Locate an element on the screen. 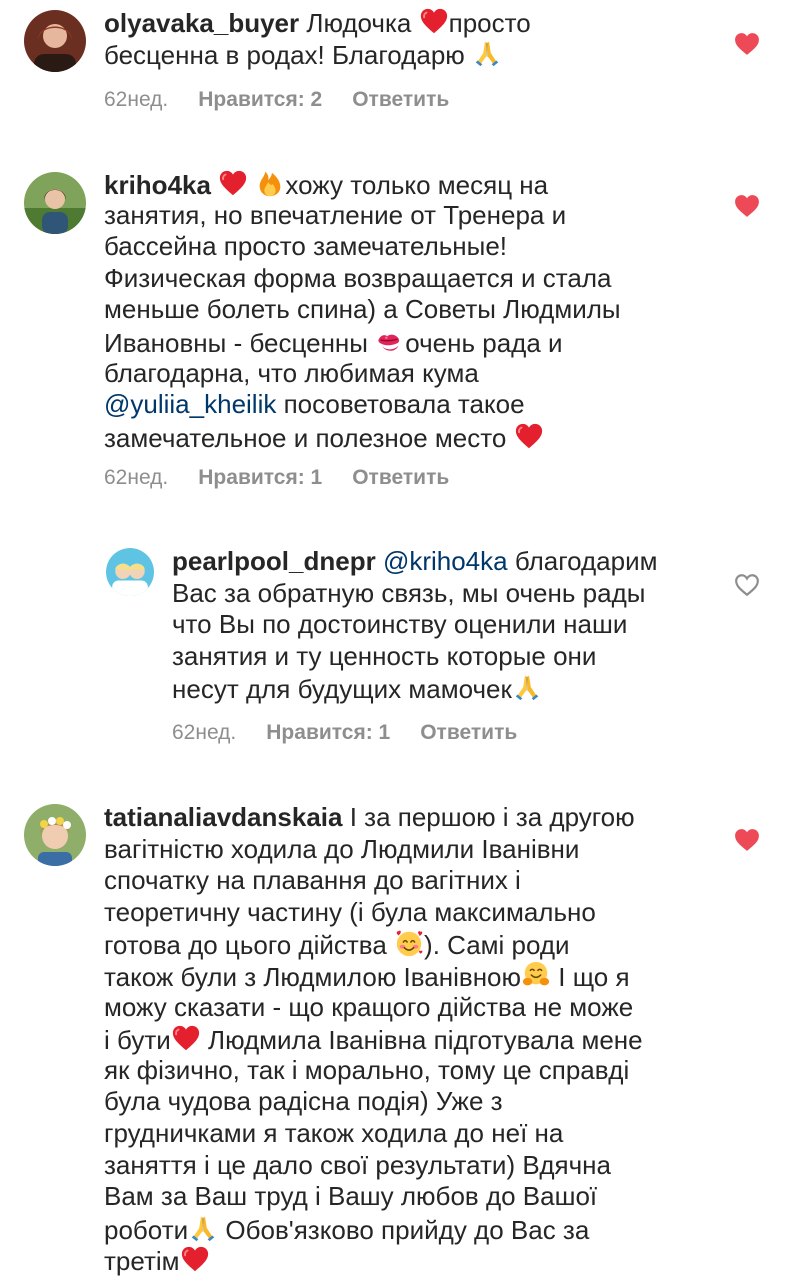 The width and height of the screenshot is (804, 1280). likes-count-link: Нравится: 2 is located at coordinates (260, 99).